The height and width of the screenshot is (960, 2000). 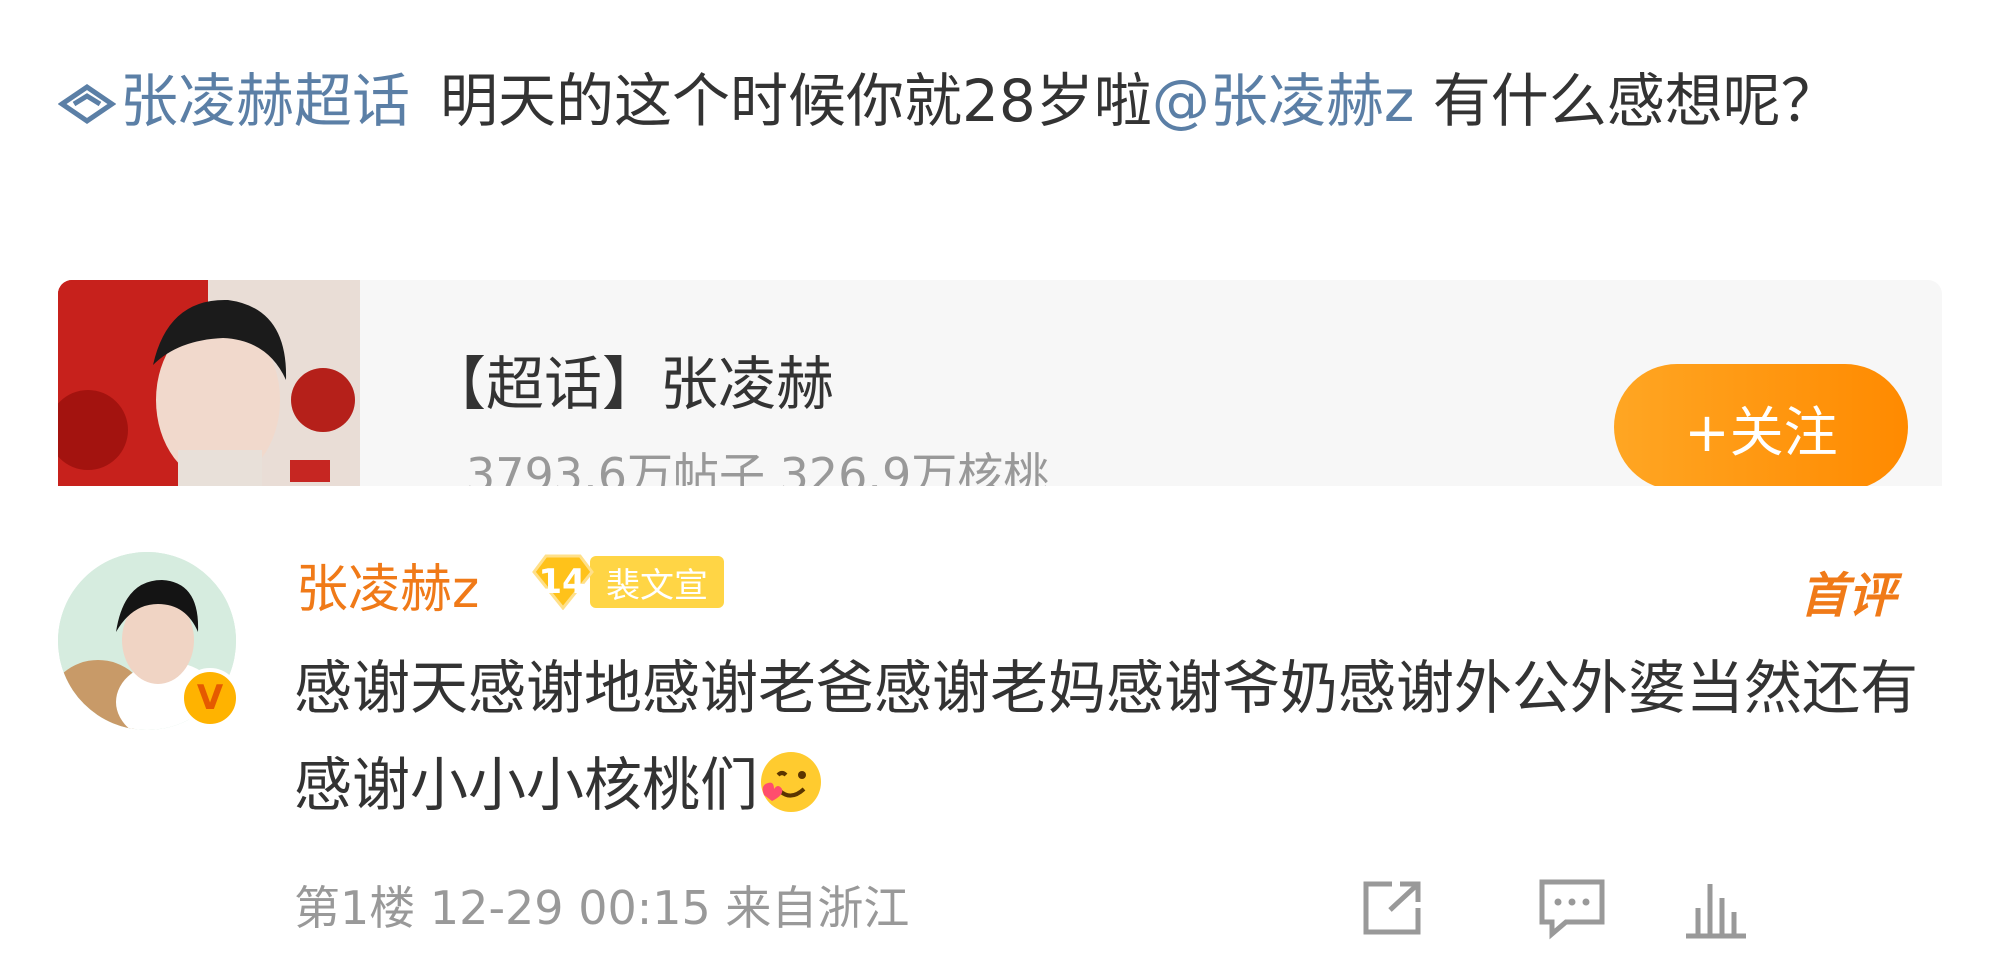 What do you see at coordinates (355, 908) in the screenshot?
I see `comment-floor: 第1楼` at bounding box center [355, 908].